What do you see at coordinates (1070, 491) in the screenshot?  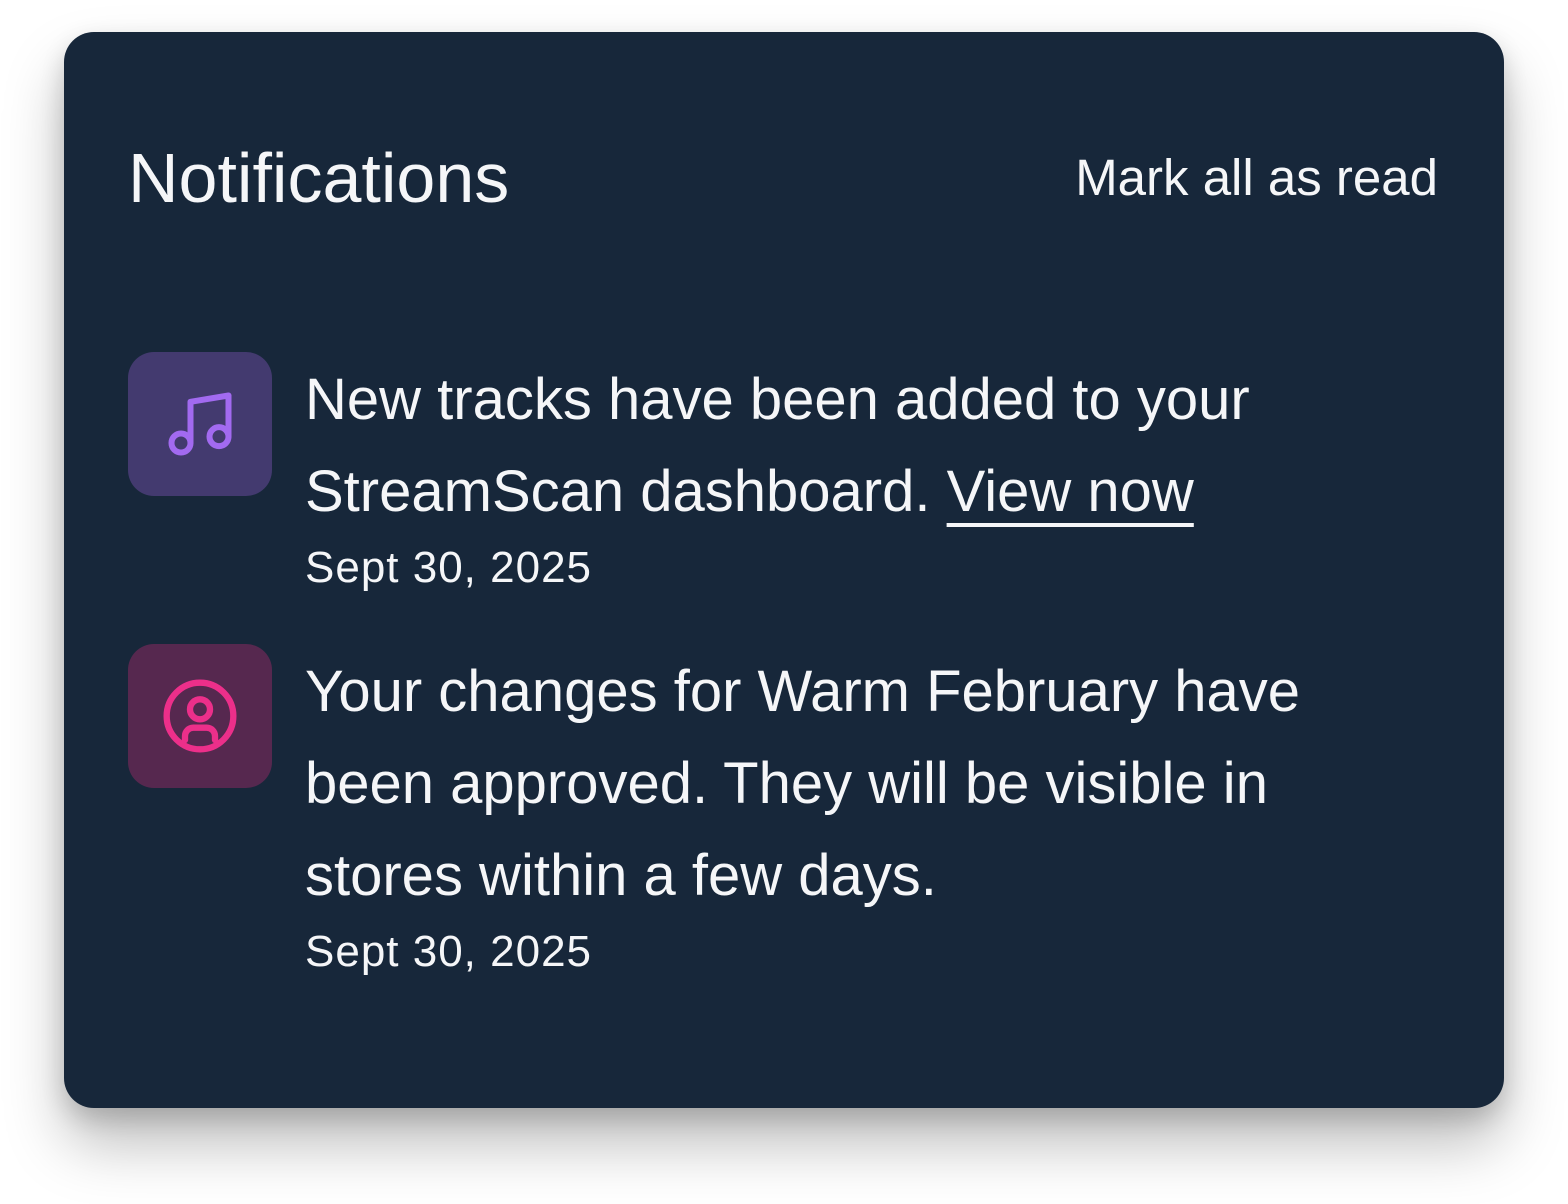 I see `view-now-link: View now` at bounding box center [1070, 491].